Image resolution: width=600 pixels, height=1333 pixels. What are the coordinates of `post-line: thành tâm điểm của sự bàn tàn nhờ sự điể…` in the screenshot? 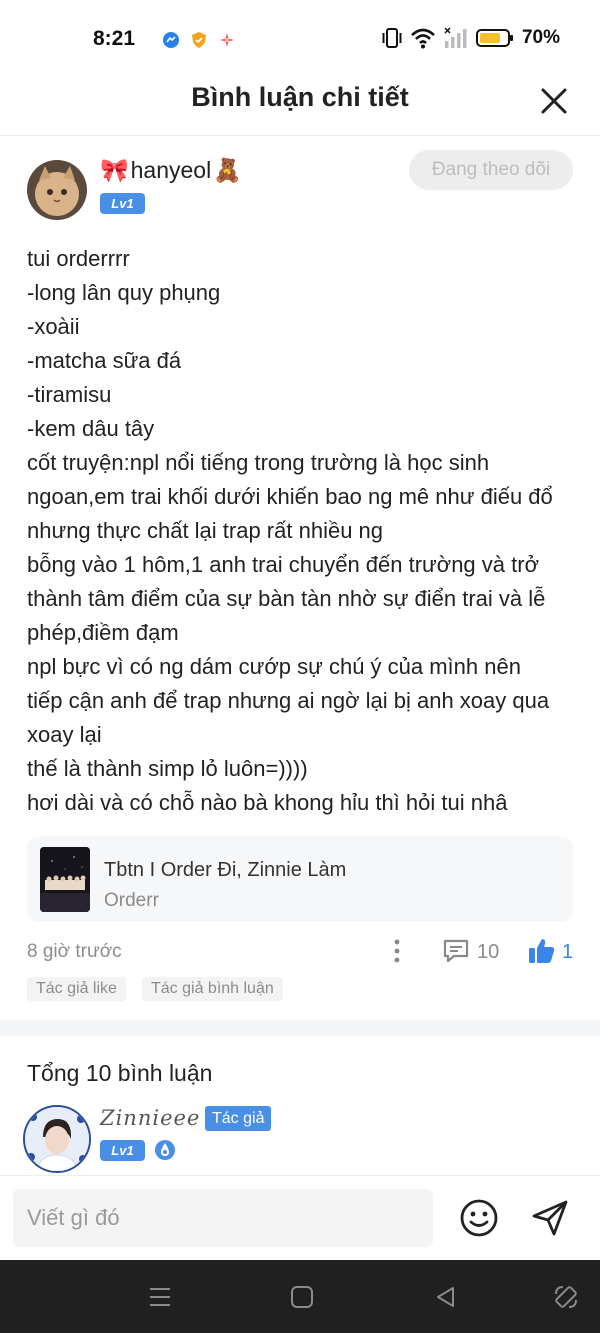 It's located at (286, 598).